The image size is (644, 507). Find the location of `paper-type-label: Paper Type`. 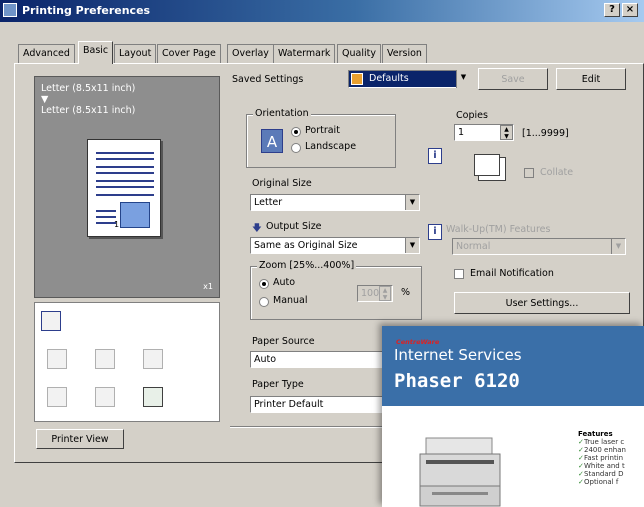

paper-type-label: Paper Type is located at coordinates (278, 384).